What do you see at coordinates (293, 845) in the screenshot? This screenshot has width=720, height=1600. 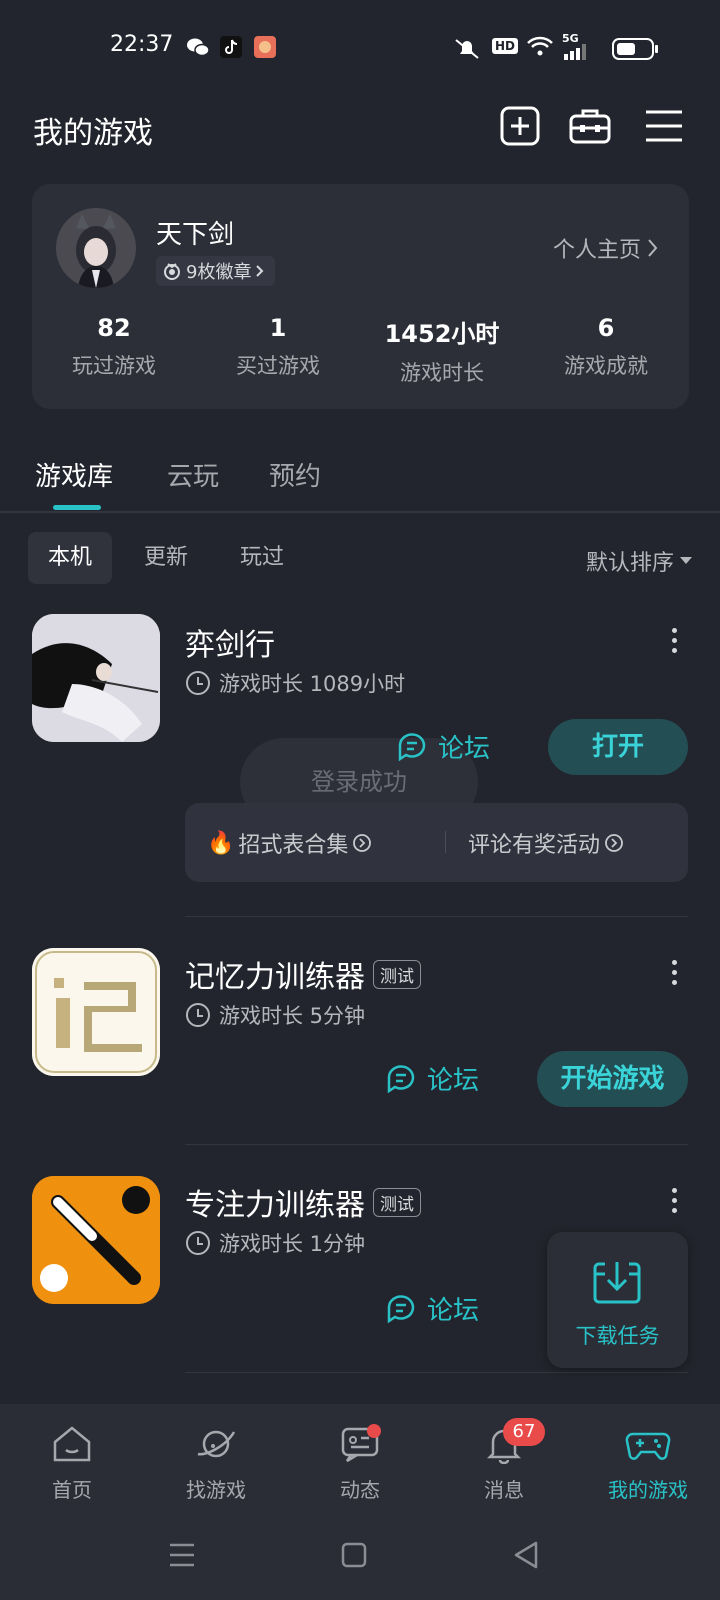 I see `activity-label: 招式表合集` at bounding box center [293, 845].